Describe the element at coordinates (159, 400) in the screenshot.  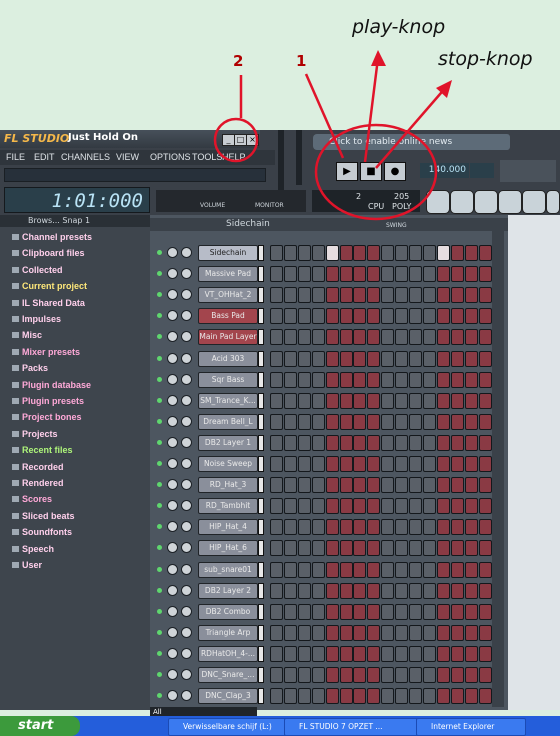
I see `channel-mute-led` at that location.